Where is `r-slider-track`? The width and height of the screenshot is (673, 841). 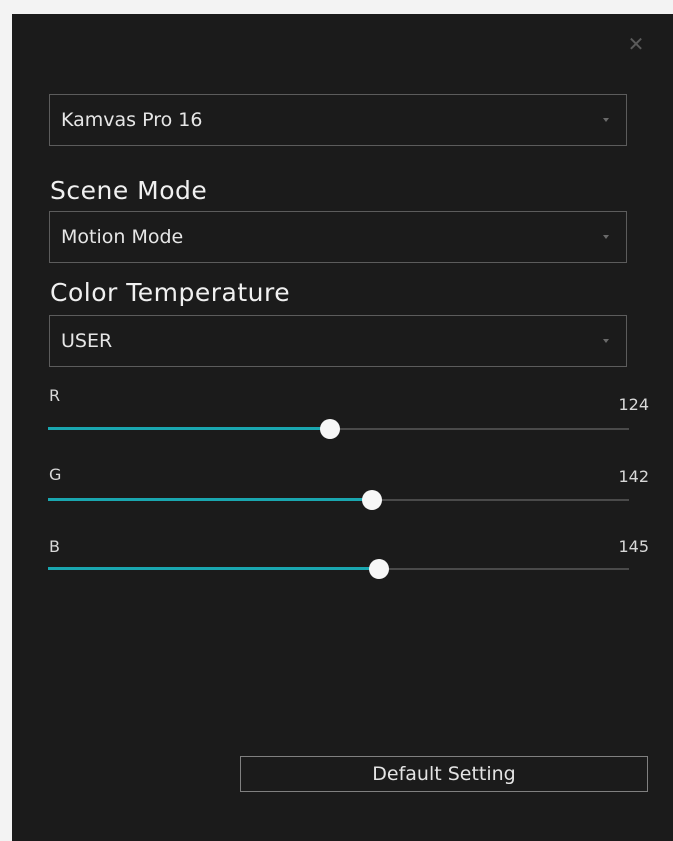 r-slider-track is located at coordinates (338, 429).